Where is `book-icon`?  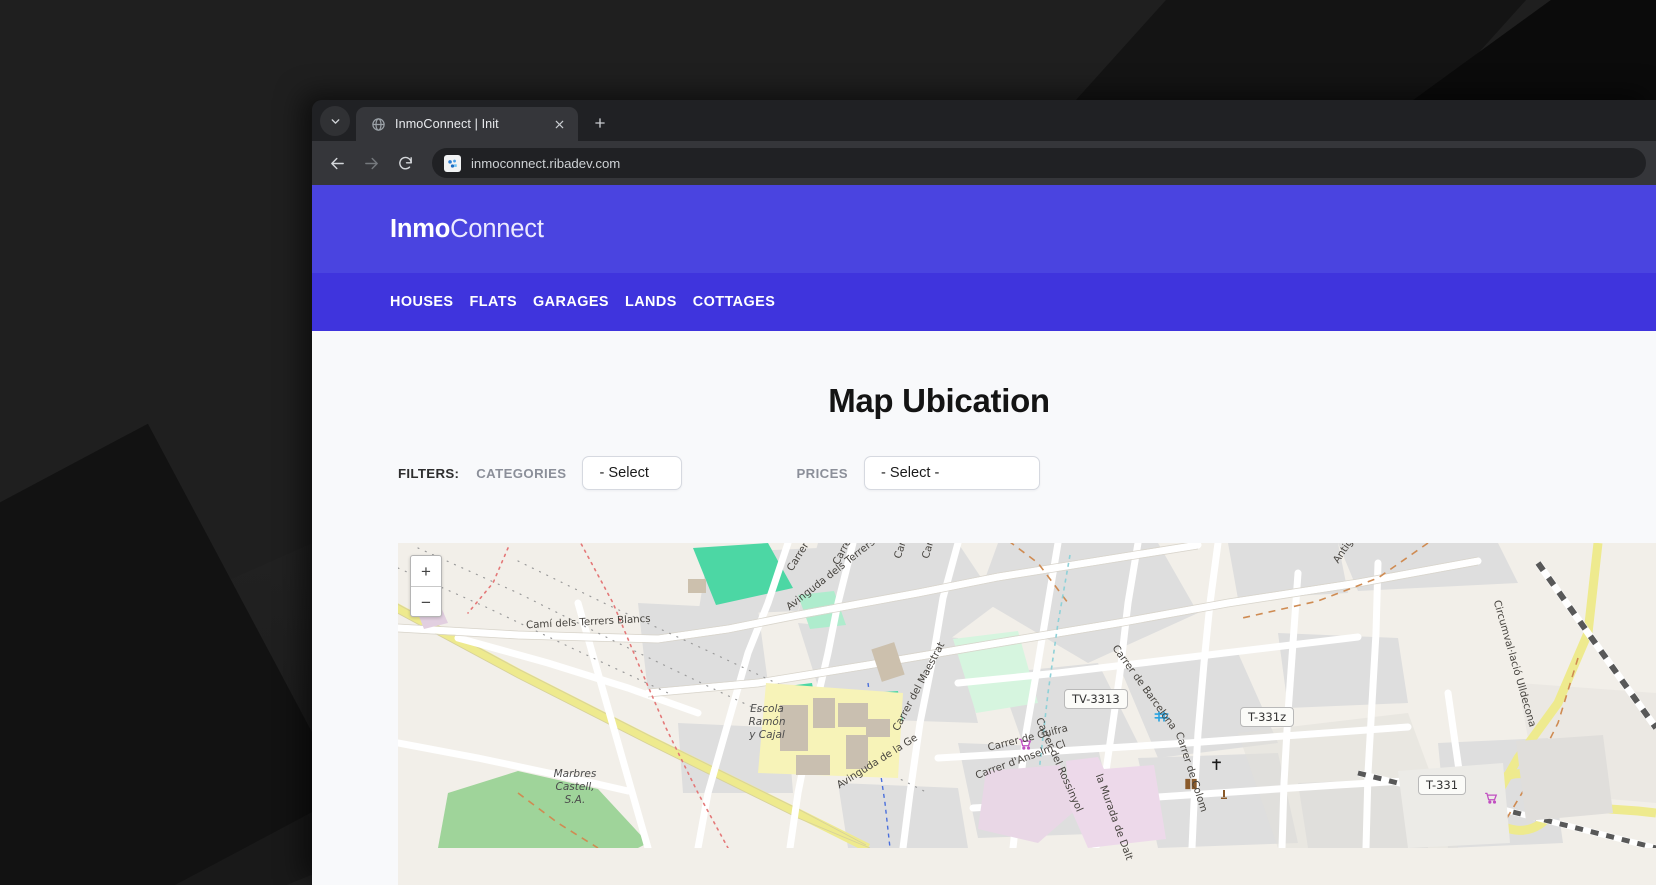
book-icon is located at coordinates (1191, 784).